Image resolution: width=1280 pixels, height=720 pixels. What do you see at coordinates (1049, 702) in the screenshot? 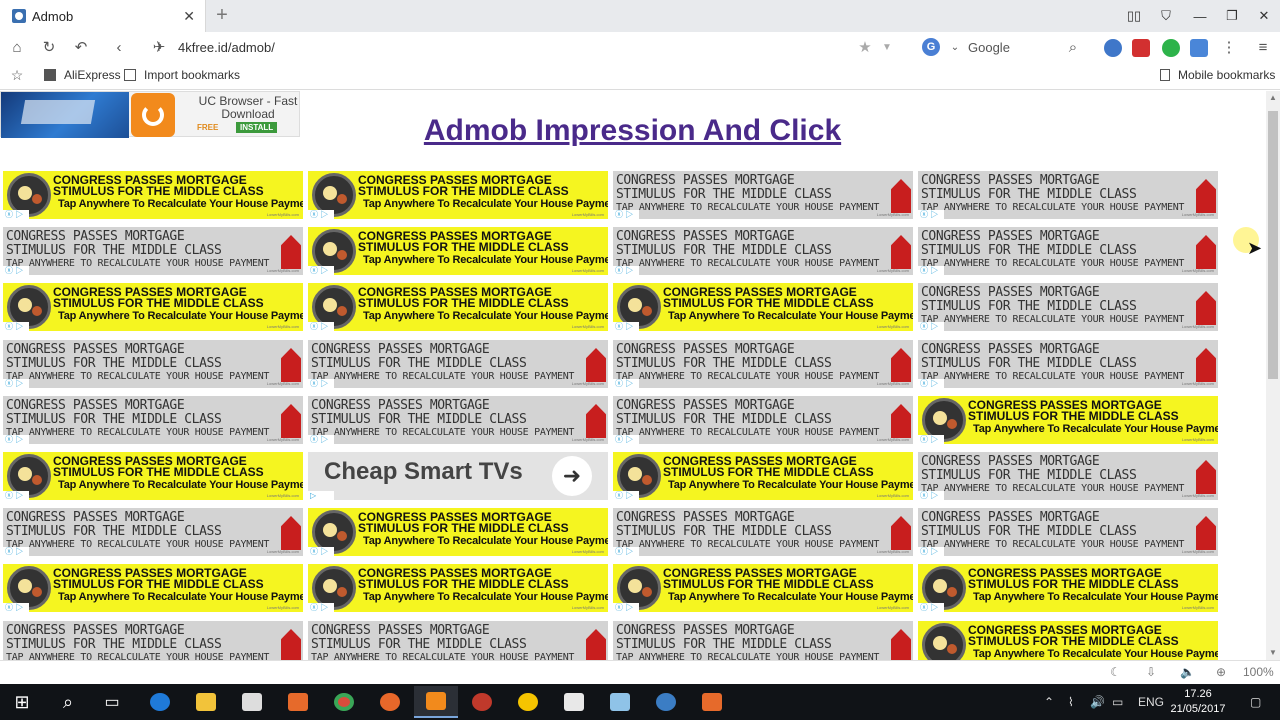
I see `tray-expand-icon: ⌃` at bounding box center [1049, 702].